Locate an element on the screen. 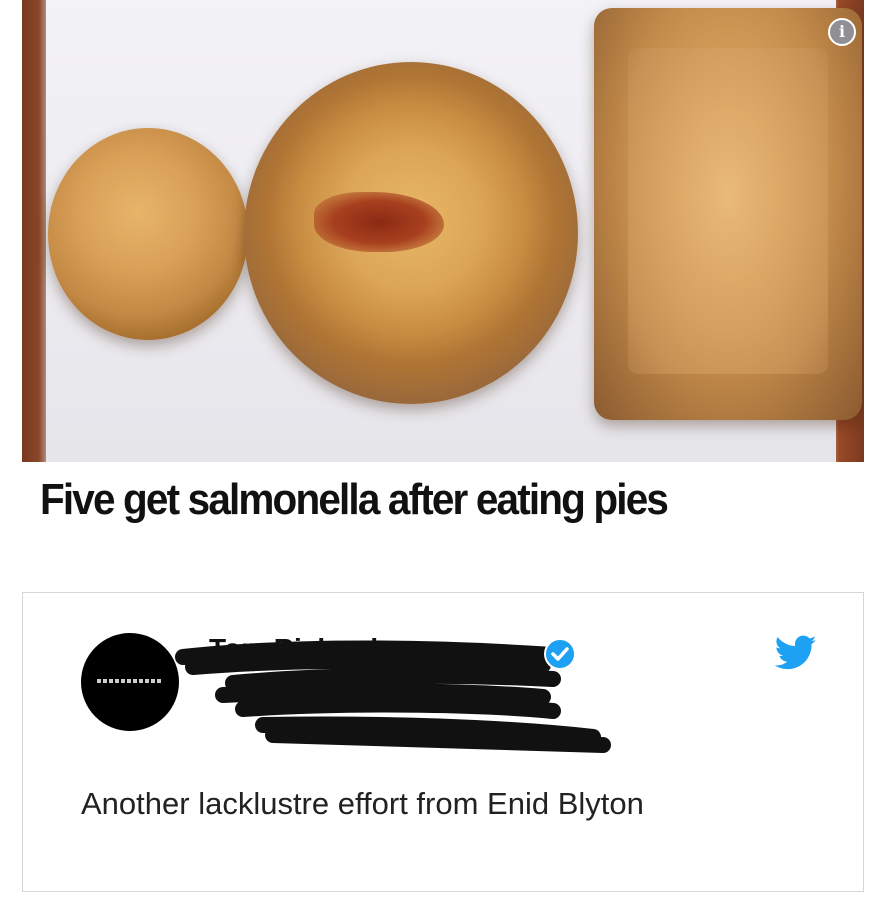 This screenshot has width=881, height=900. large-round-pie is located at coordinates (411, 233).